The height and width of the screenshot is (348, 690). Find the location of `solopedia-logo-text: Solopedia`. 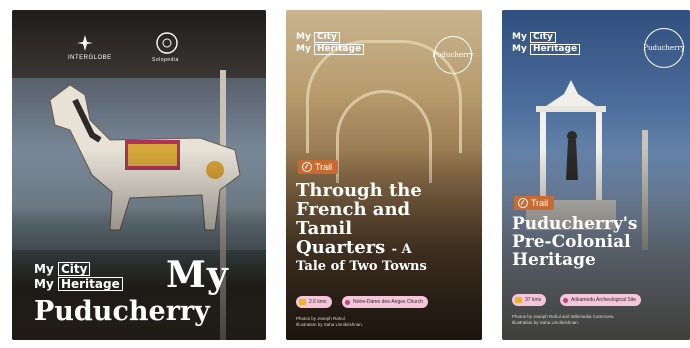

solopedia-logo-text: Solopedia is located at coordinates (165, 60).